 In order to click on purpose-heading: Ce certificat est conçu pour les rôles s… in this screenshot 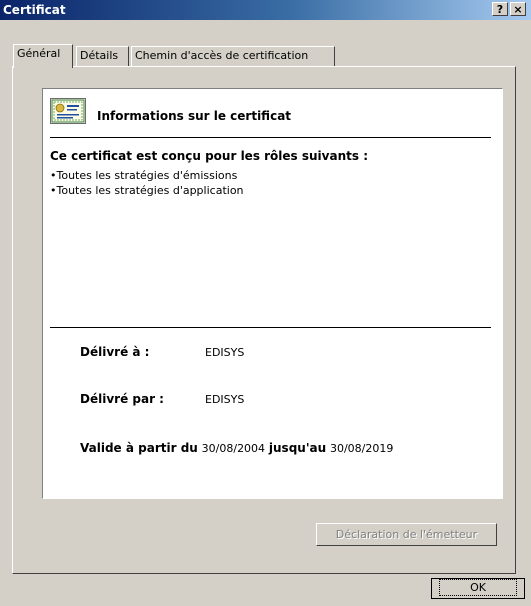, I will do `click(209, 156)`.